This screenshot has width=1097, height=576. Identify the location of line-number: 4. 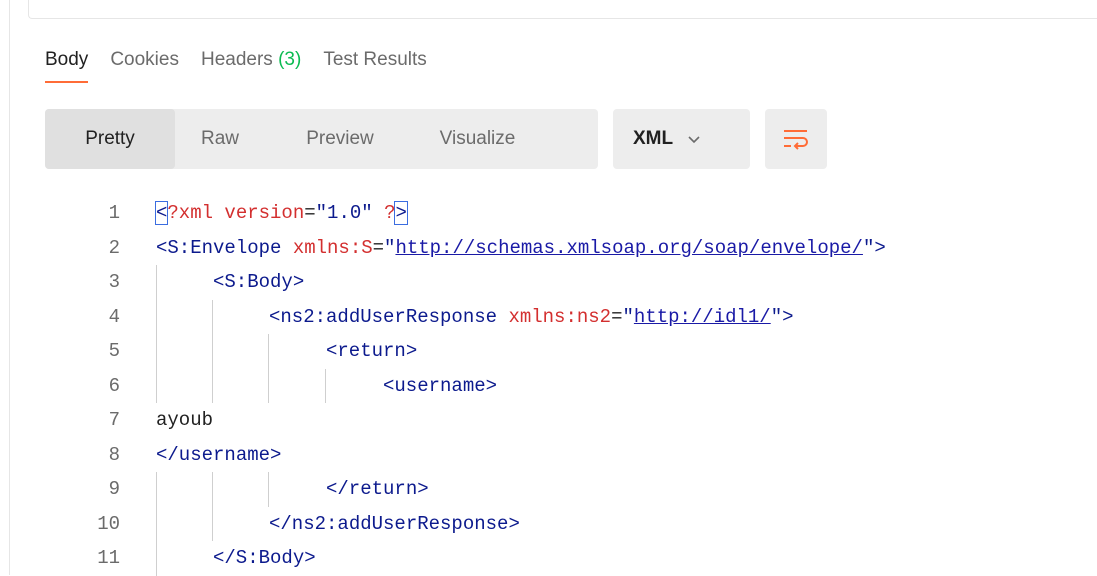
(114, 316).